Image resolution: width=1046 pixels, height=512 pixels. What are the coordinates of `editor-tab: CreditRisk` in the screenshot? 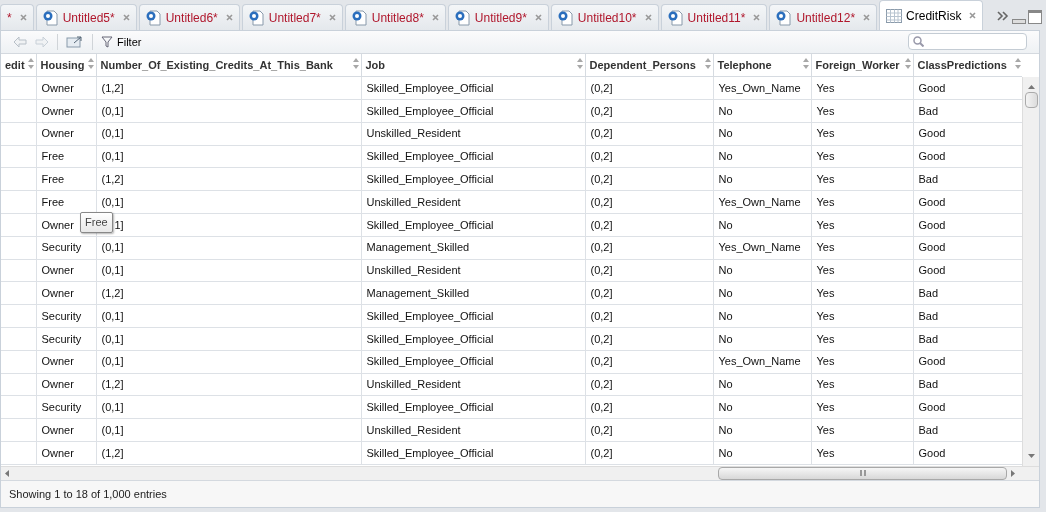 It's located at (931, 15).